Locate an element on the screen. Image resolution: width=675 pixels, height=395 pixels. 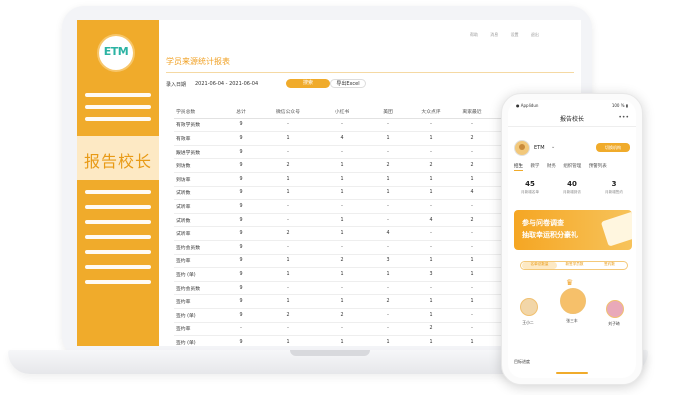
phone-title: 报告校长 is located at coordinates (571, 119).